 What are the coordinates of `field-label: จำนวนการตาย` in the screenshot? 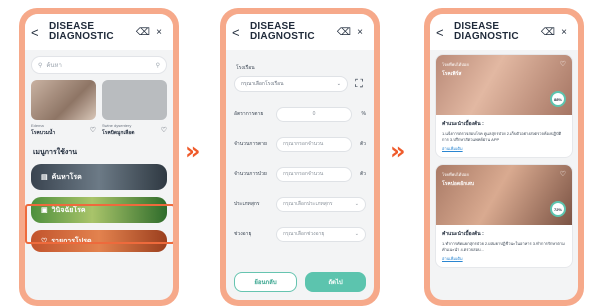 It's located at (250, 144).